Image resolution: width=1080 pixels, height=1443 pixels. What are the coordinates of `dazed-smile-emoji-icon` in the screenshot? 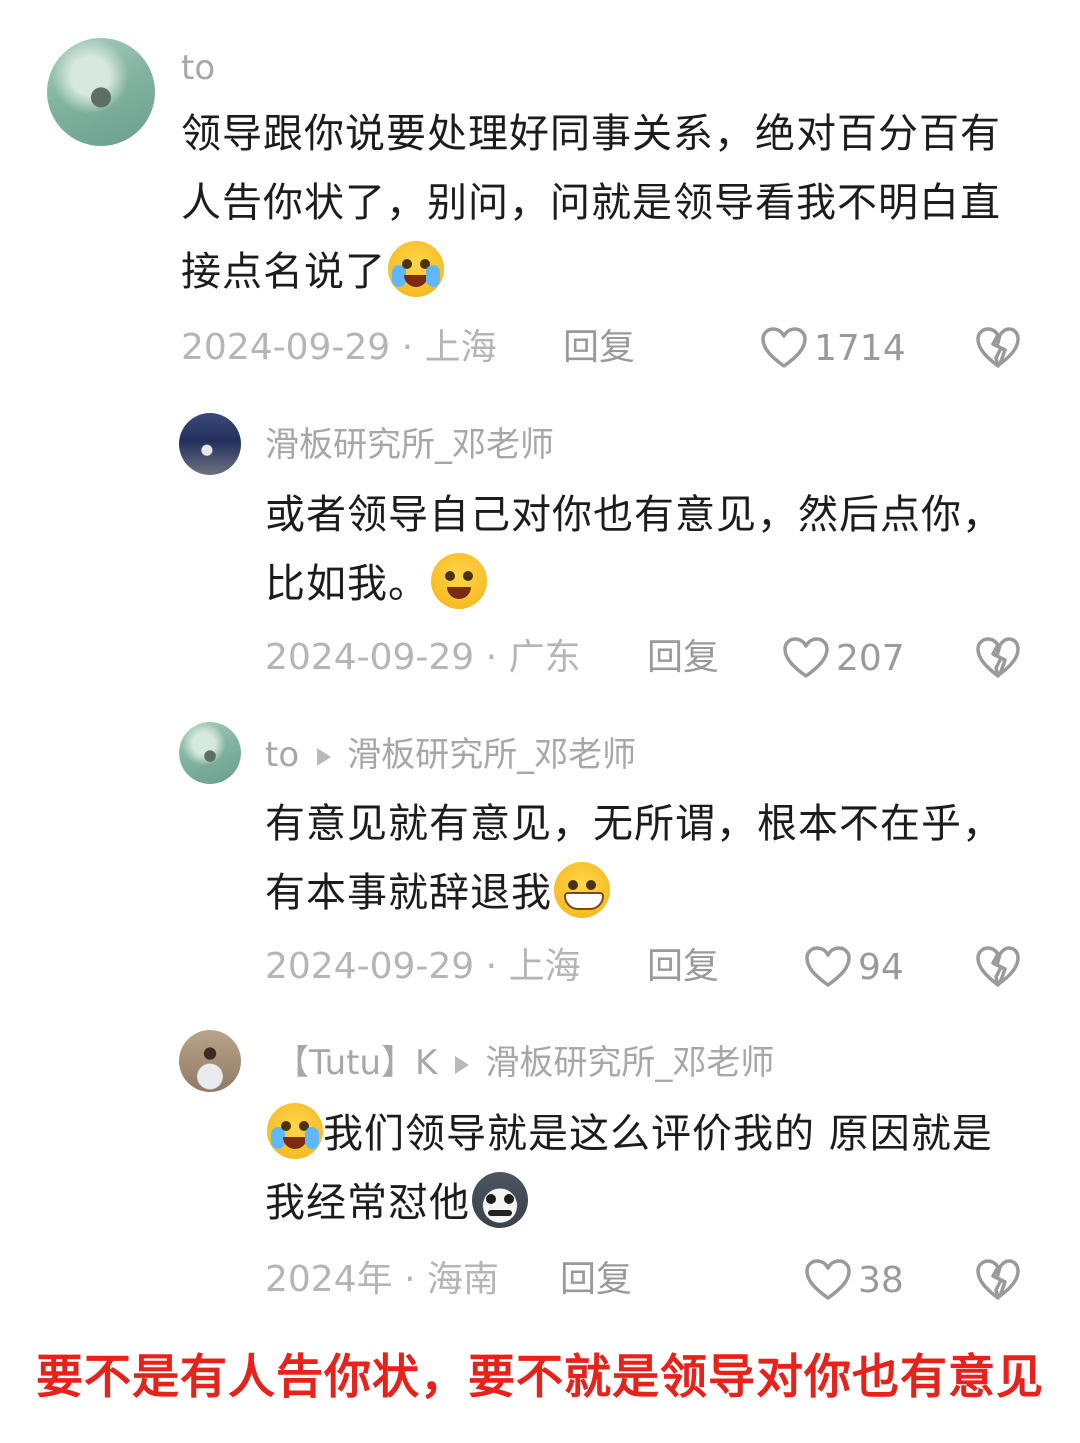 It's located at (459, 581).